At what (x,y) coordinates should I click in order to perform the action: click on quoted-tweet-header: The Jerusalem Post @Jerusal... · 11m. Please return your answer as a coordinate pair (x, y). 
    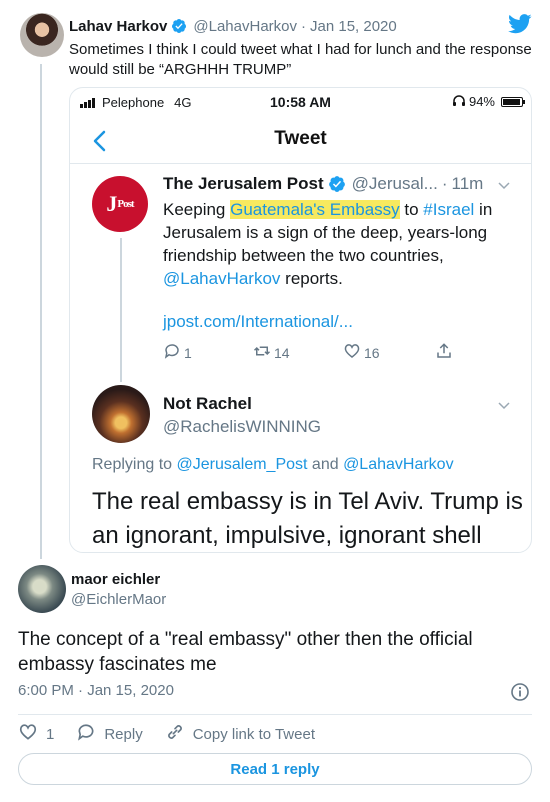
    Looking at the image, I should click on (323, 184).